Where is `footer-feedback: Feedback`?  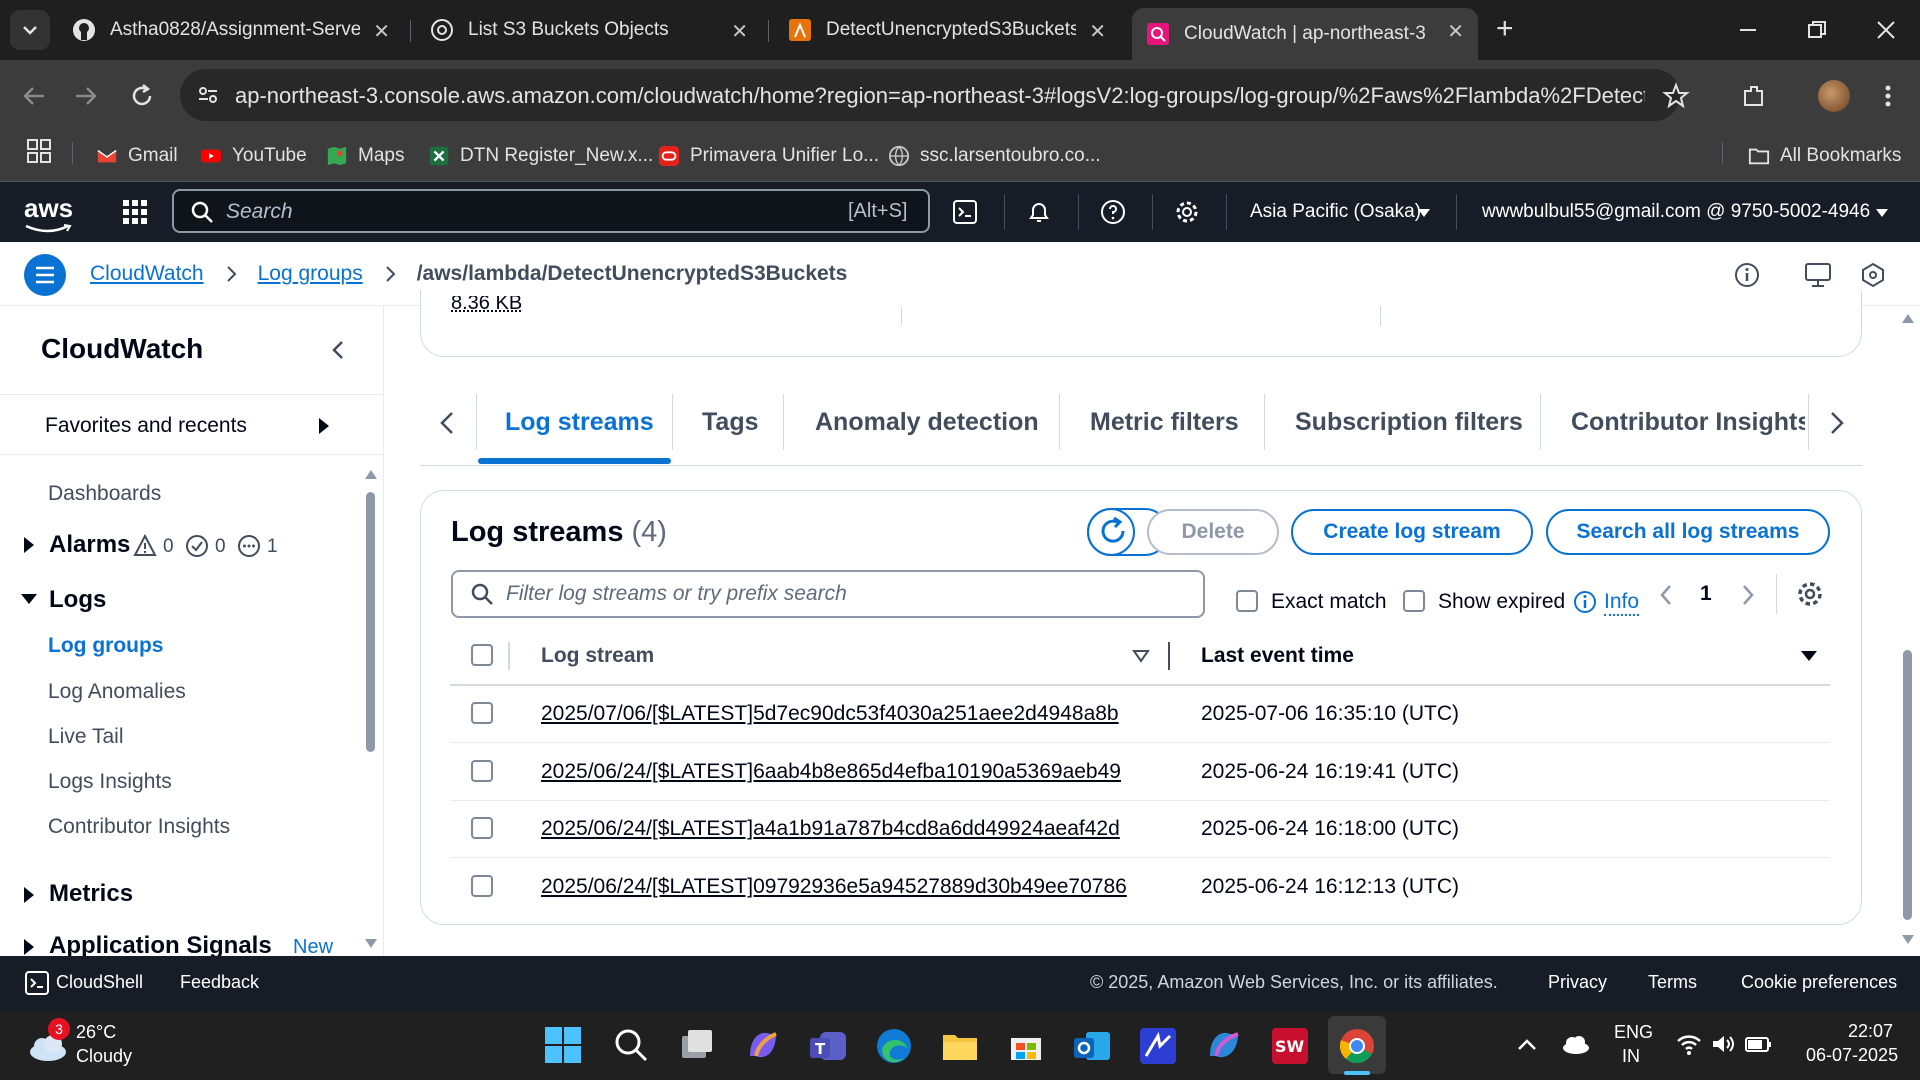
footer-feedback: Feedback is located at coordinates (219, 982).